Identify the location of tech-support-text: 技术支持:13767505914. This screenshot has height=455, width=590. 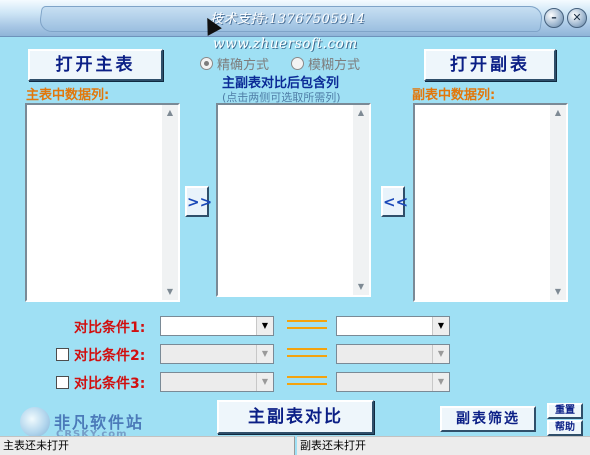
(288, 19).